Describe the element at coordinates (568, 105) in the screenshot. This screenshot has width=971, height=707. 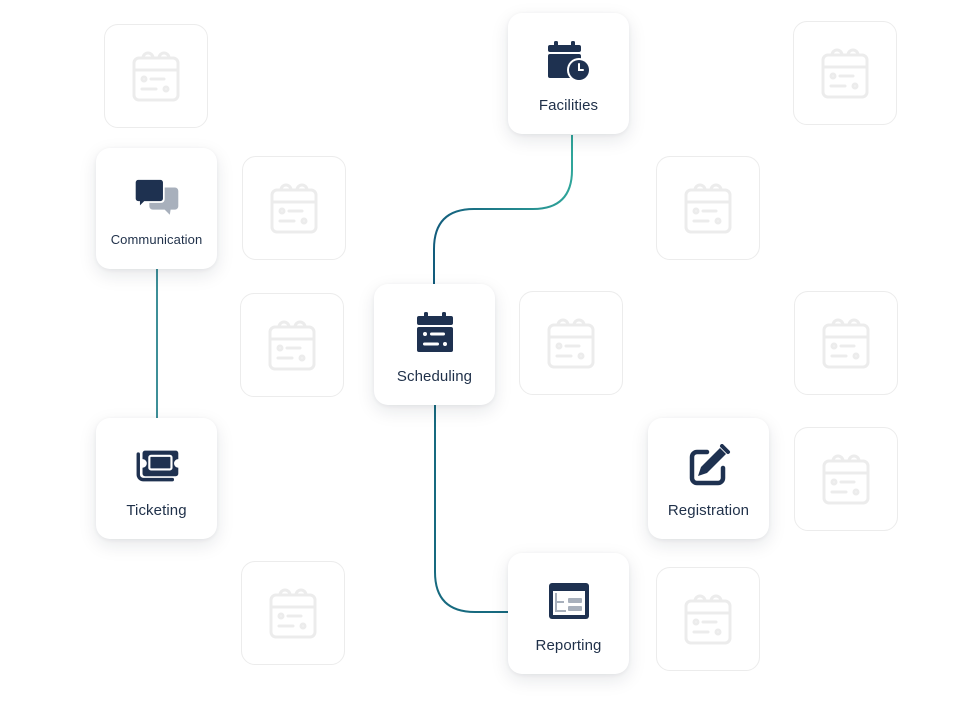
I see `node-label: Facilities` at that location.